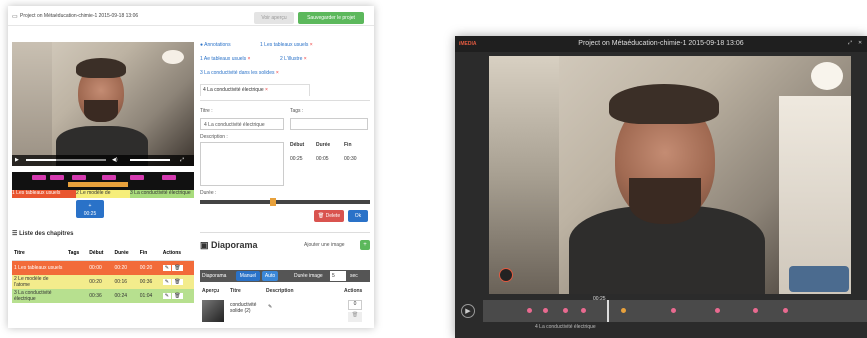 The image size is (867, 338). I want to click on tab-chapter-4: 4 La conductivité électrique ×, so click(255, 90).